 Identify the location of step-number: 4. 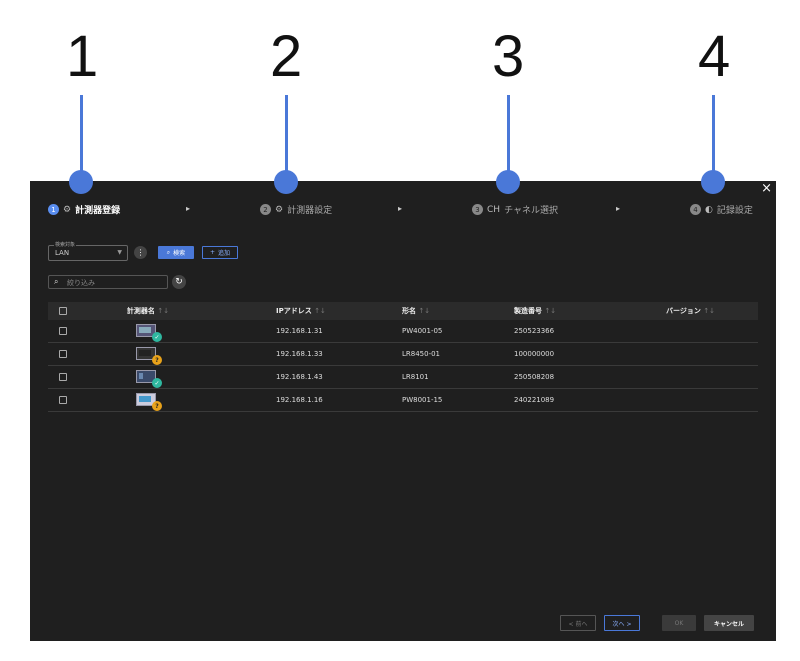
(695, 209).